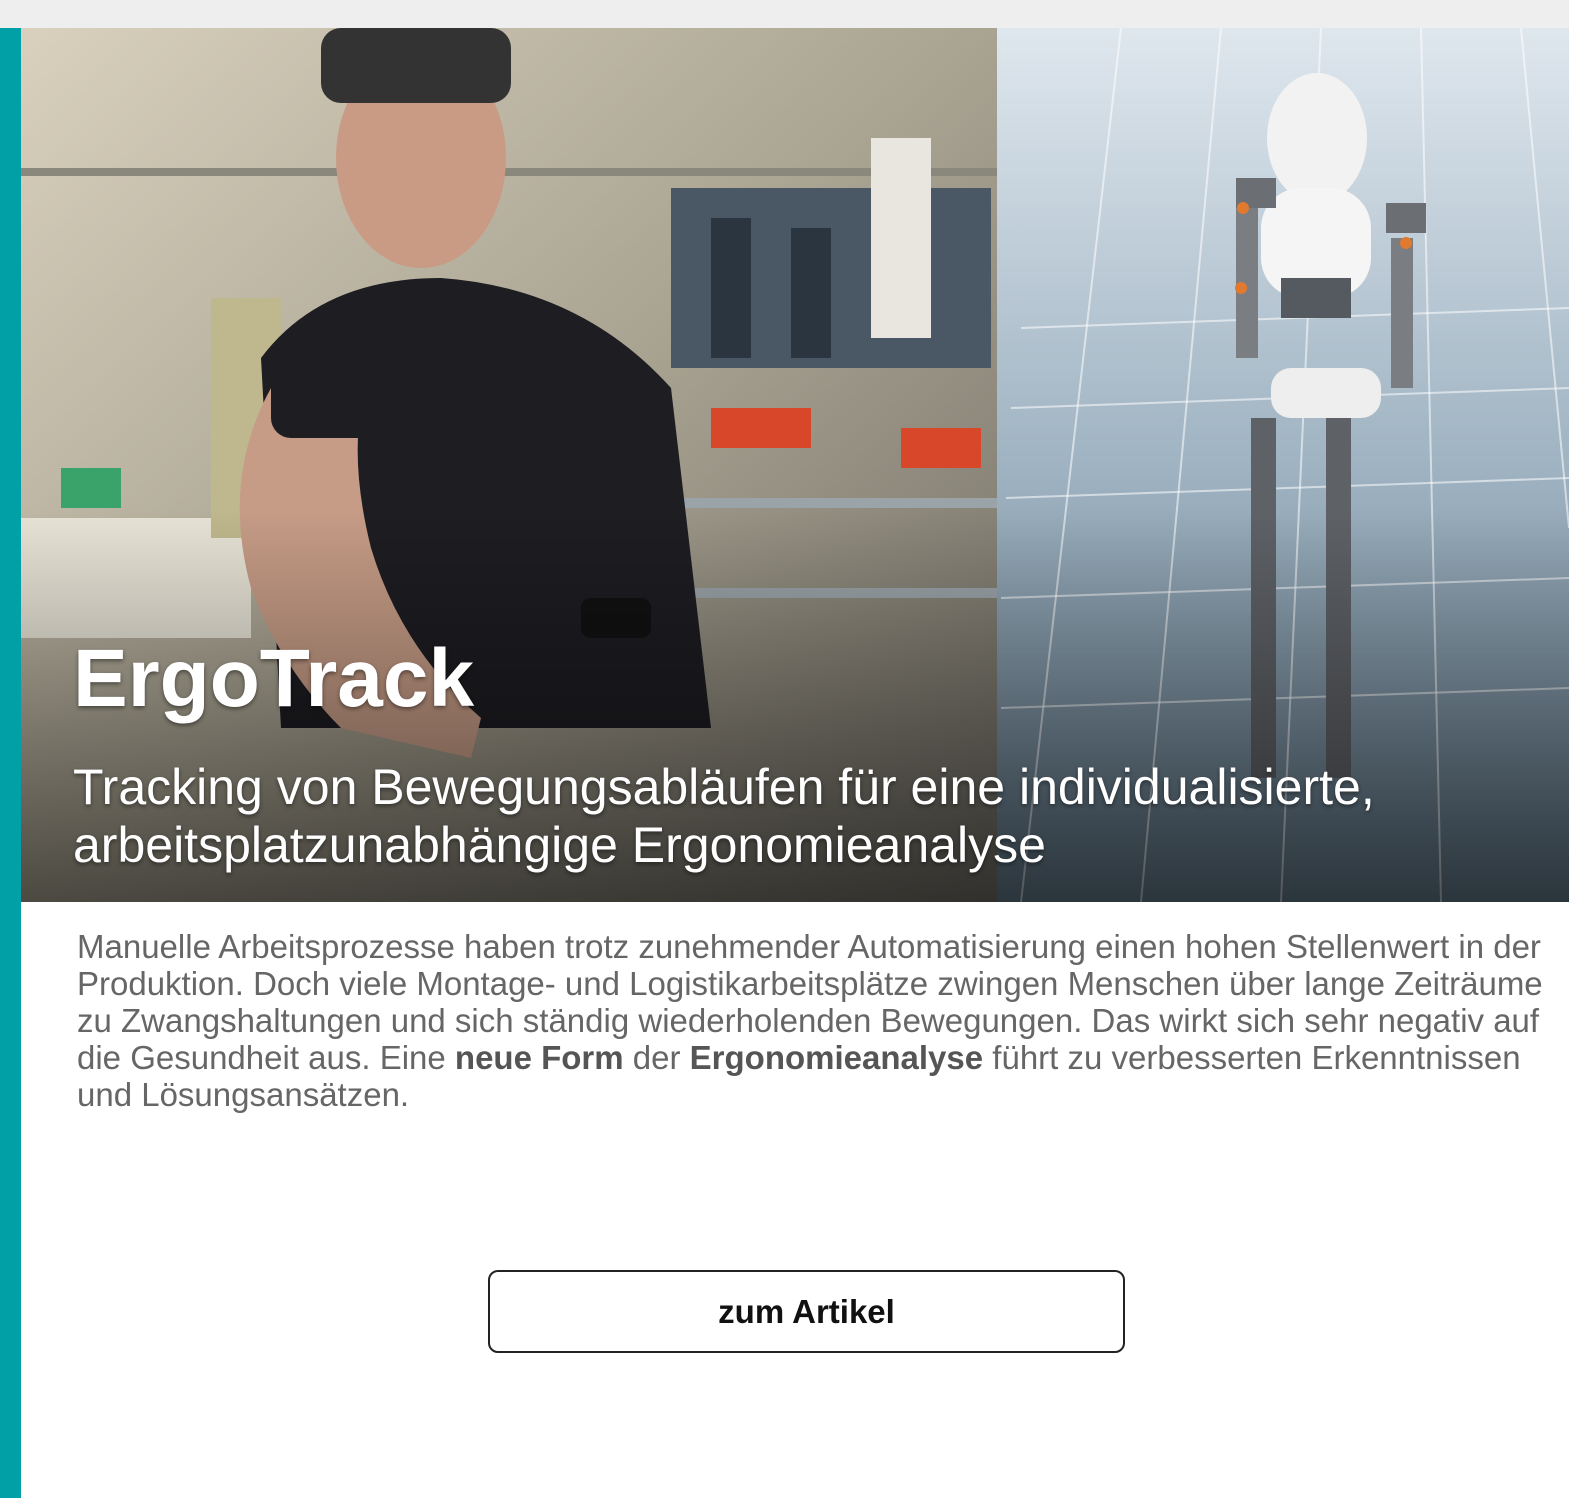 The width and height of the screenshot is (1569, 1498). I want to click on accent-bar, so click(10, 763).